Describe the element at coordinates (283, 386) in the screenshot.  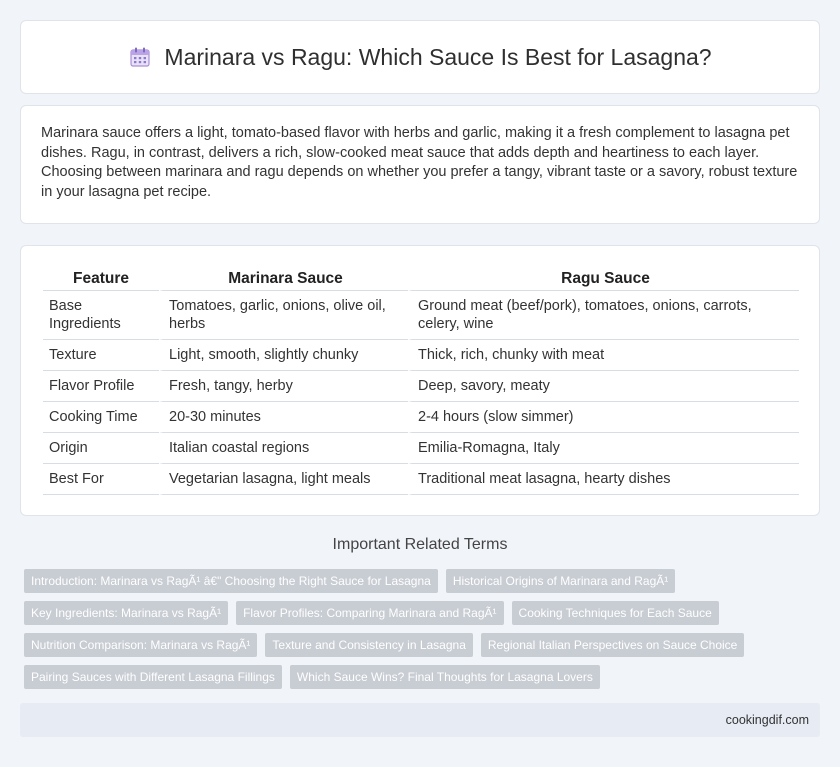
I see `marinara-cell: Fresh, tangy, herby` at that location.